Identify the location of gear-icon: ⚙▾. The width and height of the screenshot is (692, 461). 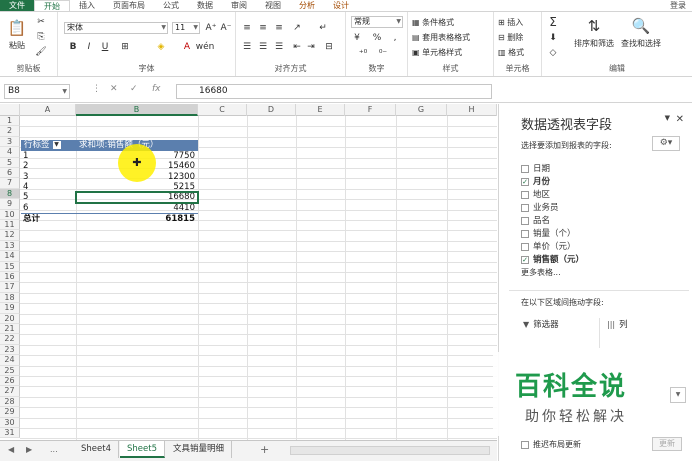
(666, 143).